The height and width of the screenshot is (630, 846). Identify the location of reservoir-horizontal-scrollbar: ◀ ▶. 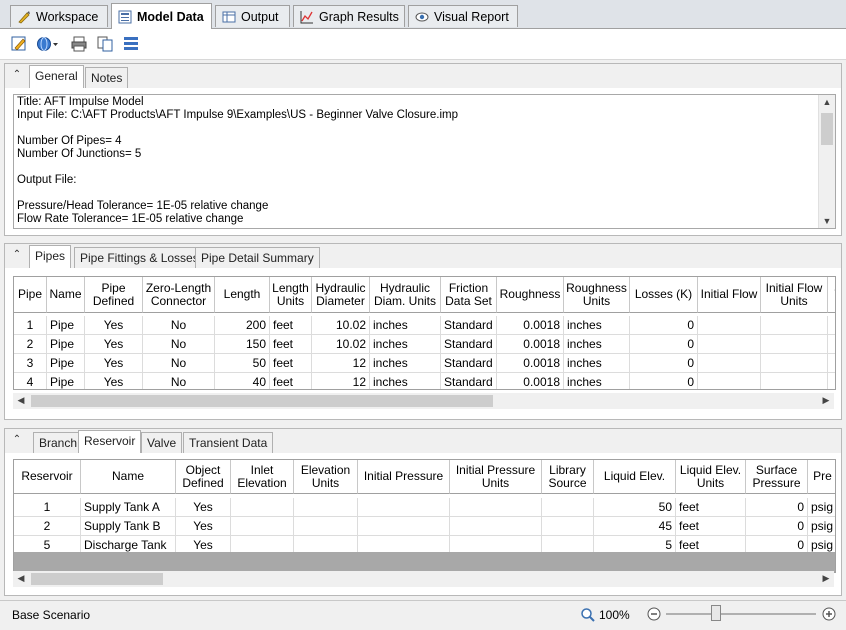
(423, 579).